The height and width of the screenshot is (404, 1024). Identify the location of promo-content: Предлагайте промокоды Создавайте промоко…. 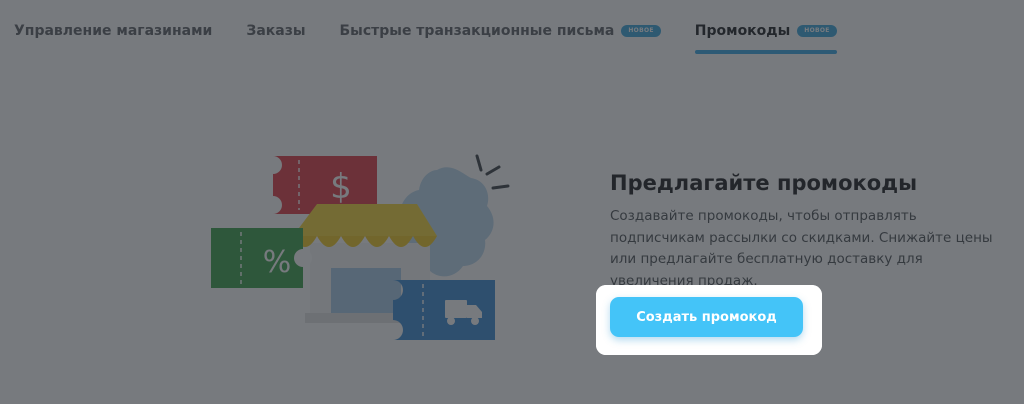
(815, 230).